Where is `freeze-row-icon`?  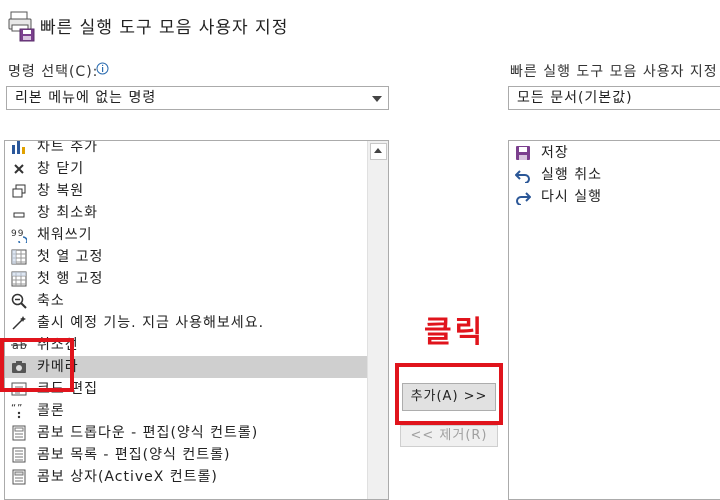 freeze-row-icon is located at coordinates (19, 279).